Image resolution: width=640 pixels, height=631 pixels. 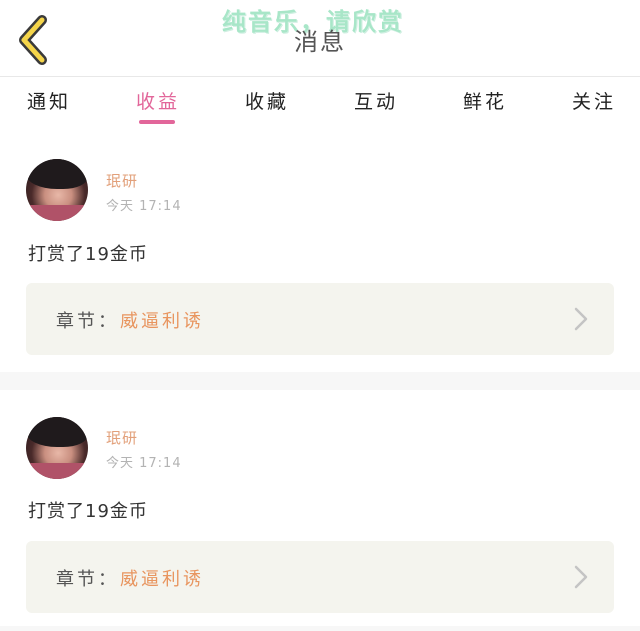 What do you see at coordinates (157, 122) in the screenshot?
I see `active-tab-indicator` at bounding box center [157, 122].